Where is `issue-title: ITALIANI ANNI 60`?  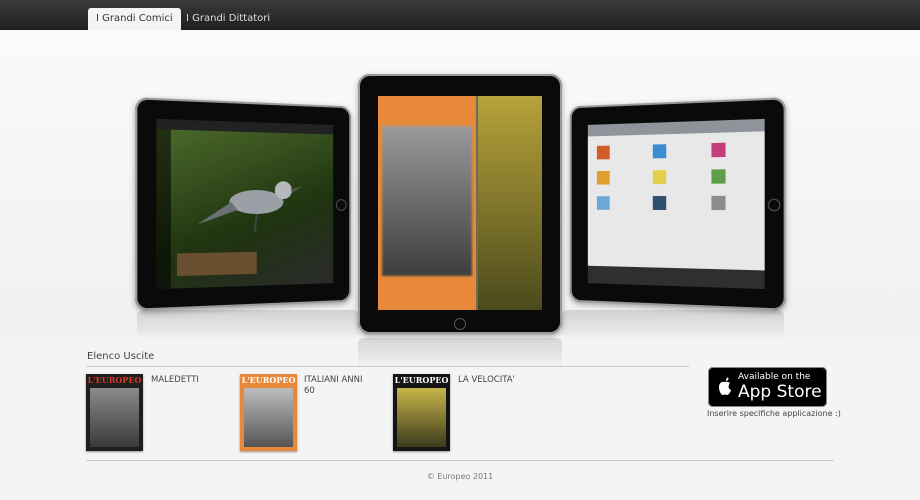 issue-title: ITALIANI ANNI 60 is located at coordinates (335, 386).